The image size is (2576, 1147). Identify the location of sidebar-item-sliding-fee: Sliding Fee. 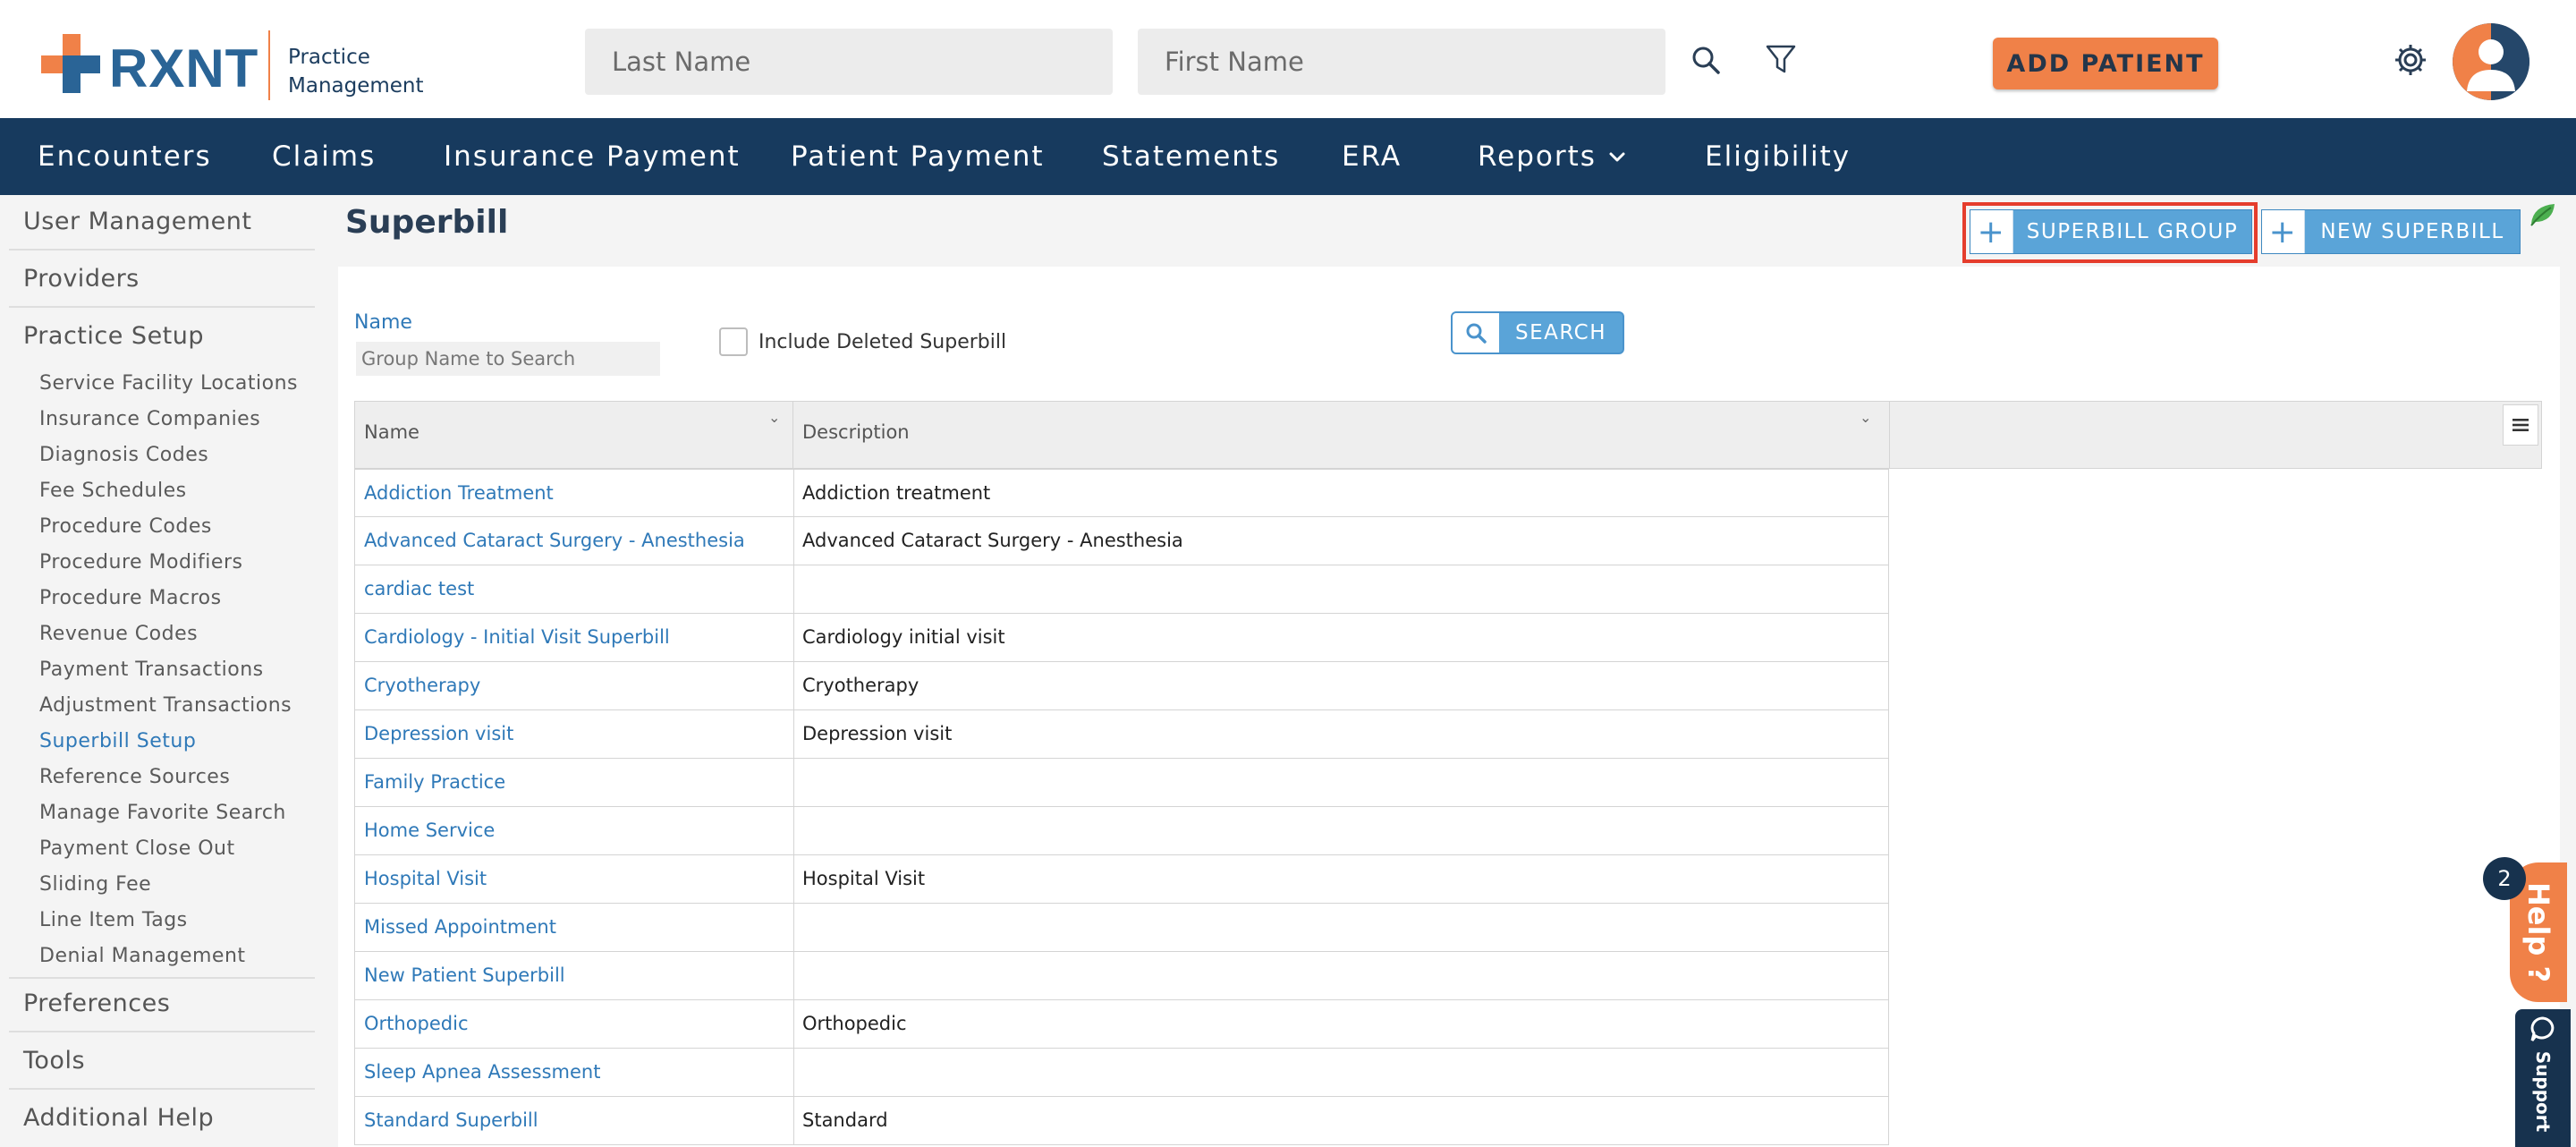
(95, 884).